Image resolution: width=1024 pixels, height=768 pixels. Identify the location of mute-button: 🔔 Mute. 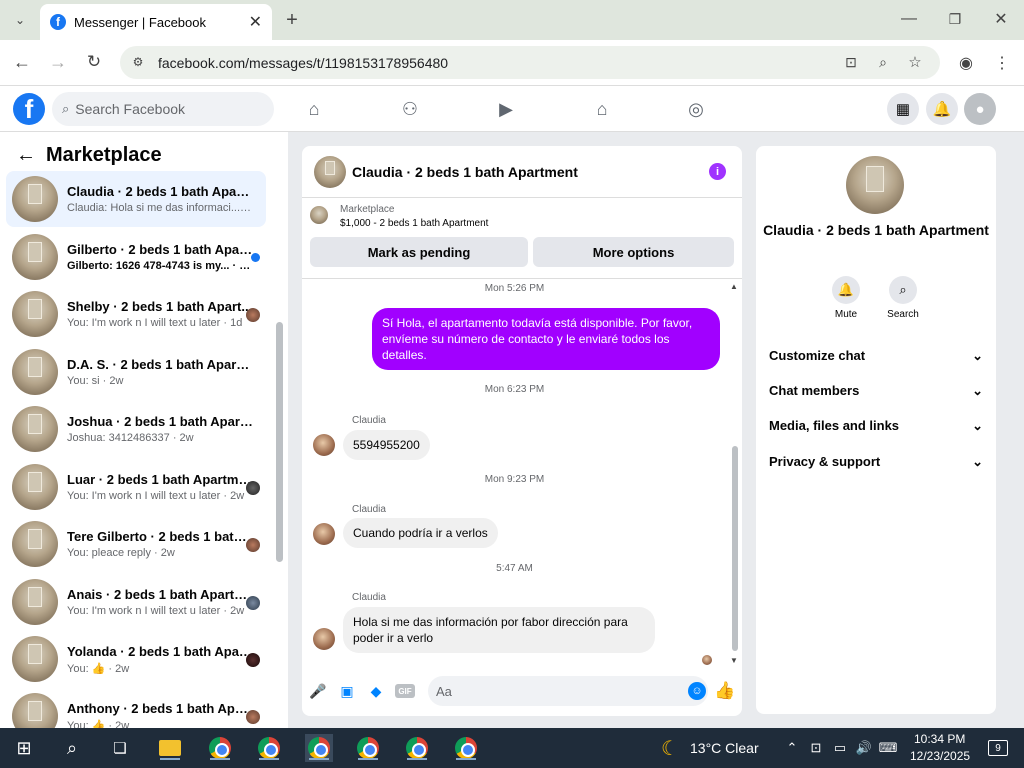
(846, 298).